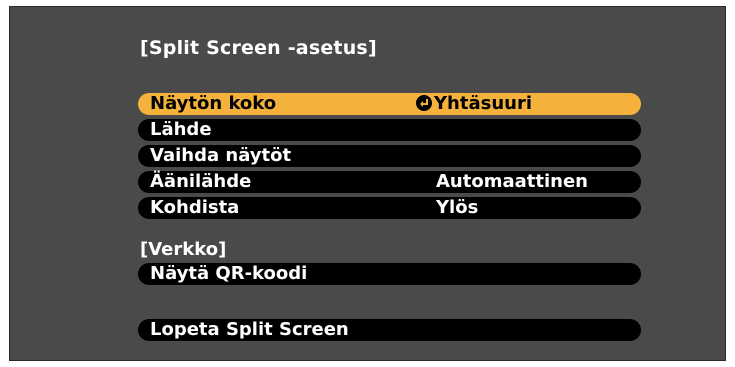  I want to click on menu-item-label: Näytön koko, so click(213, 103).